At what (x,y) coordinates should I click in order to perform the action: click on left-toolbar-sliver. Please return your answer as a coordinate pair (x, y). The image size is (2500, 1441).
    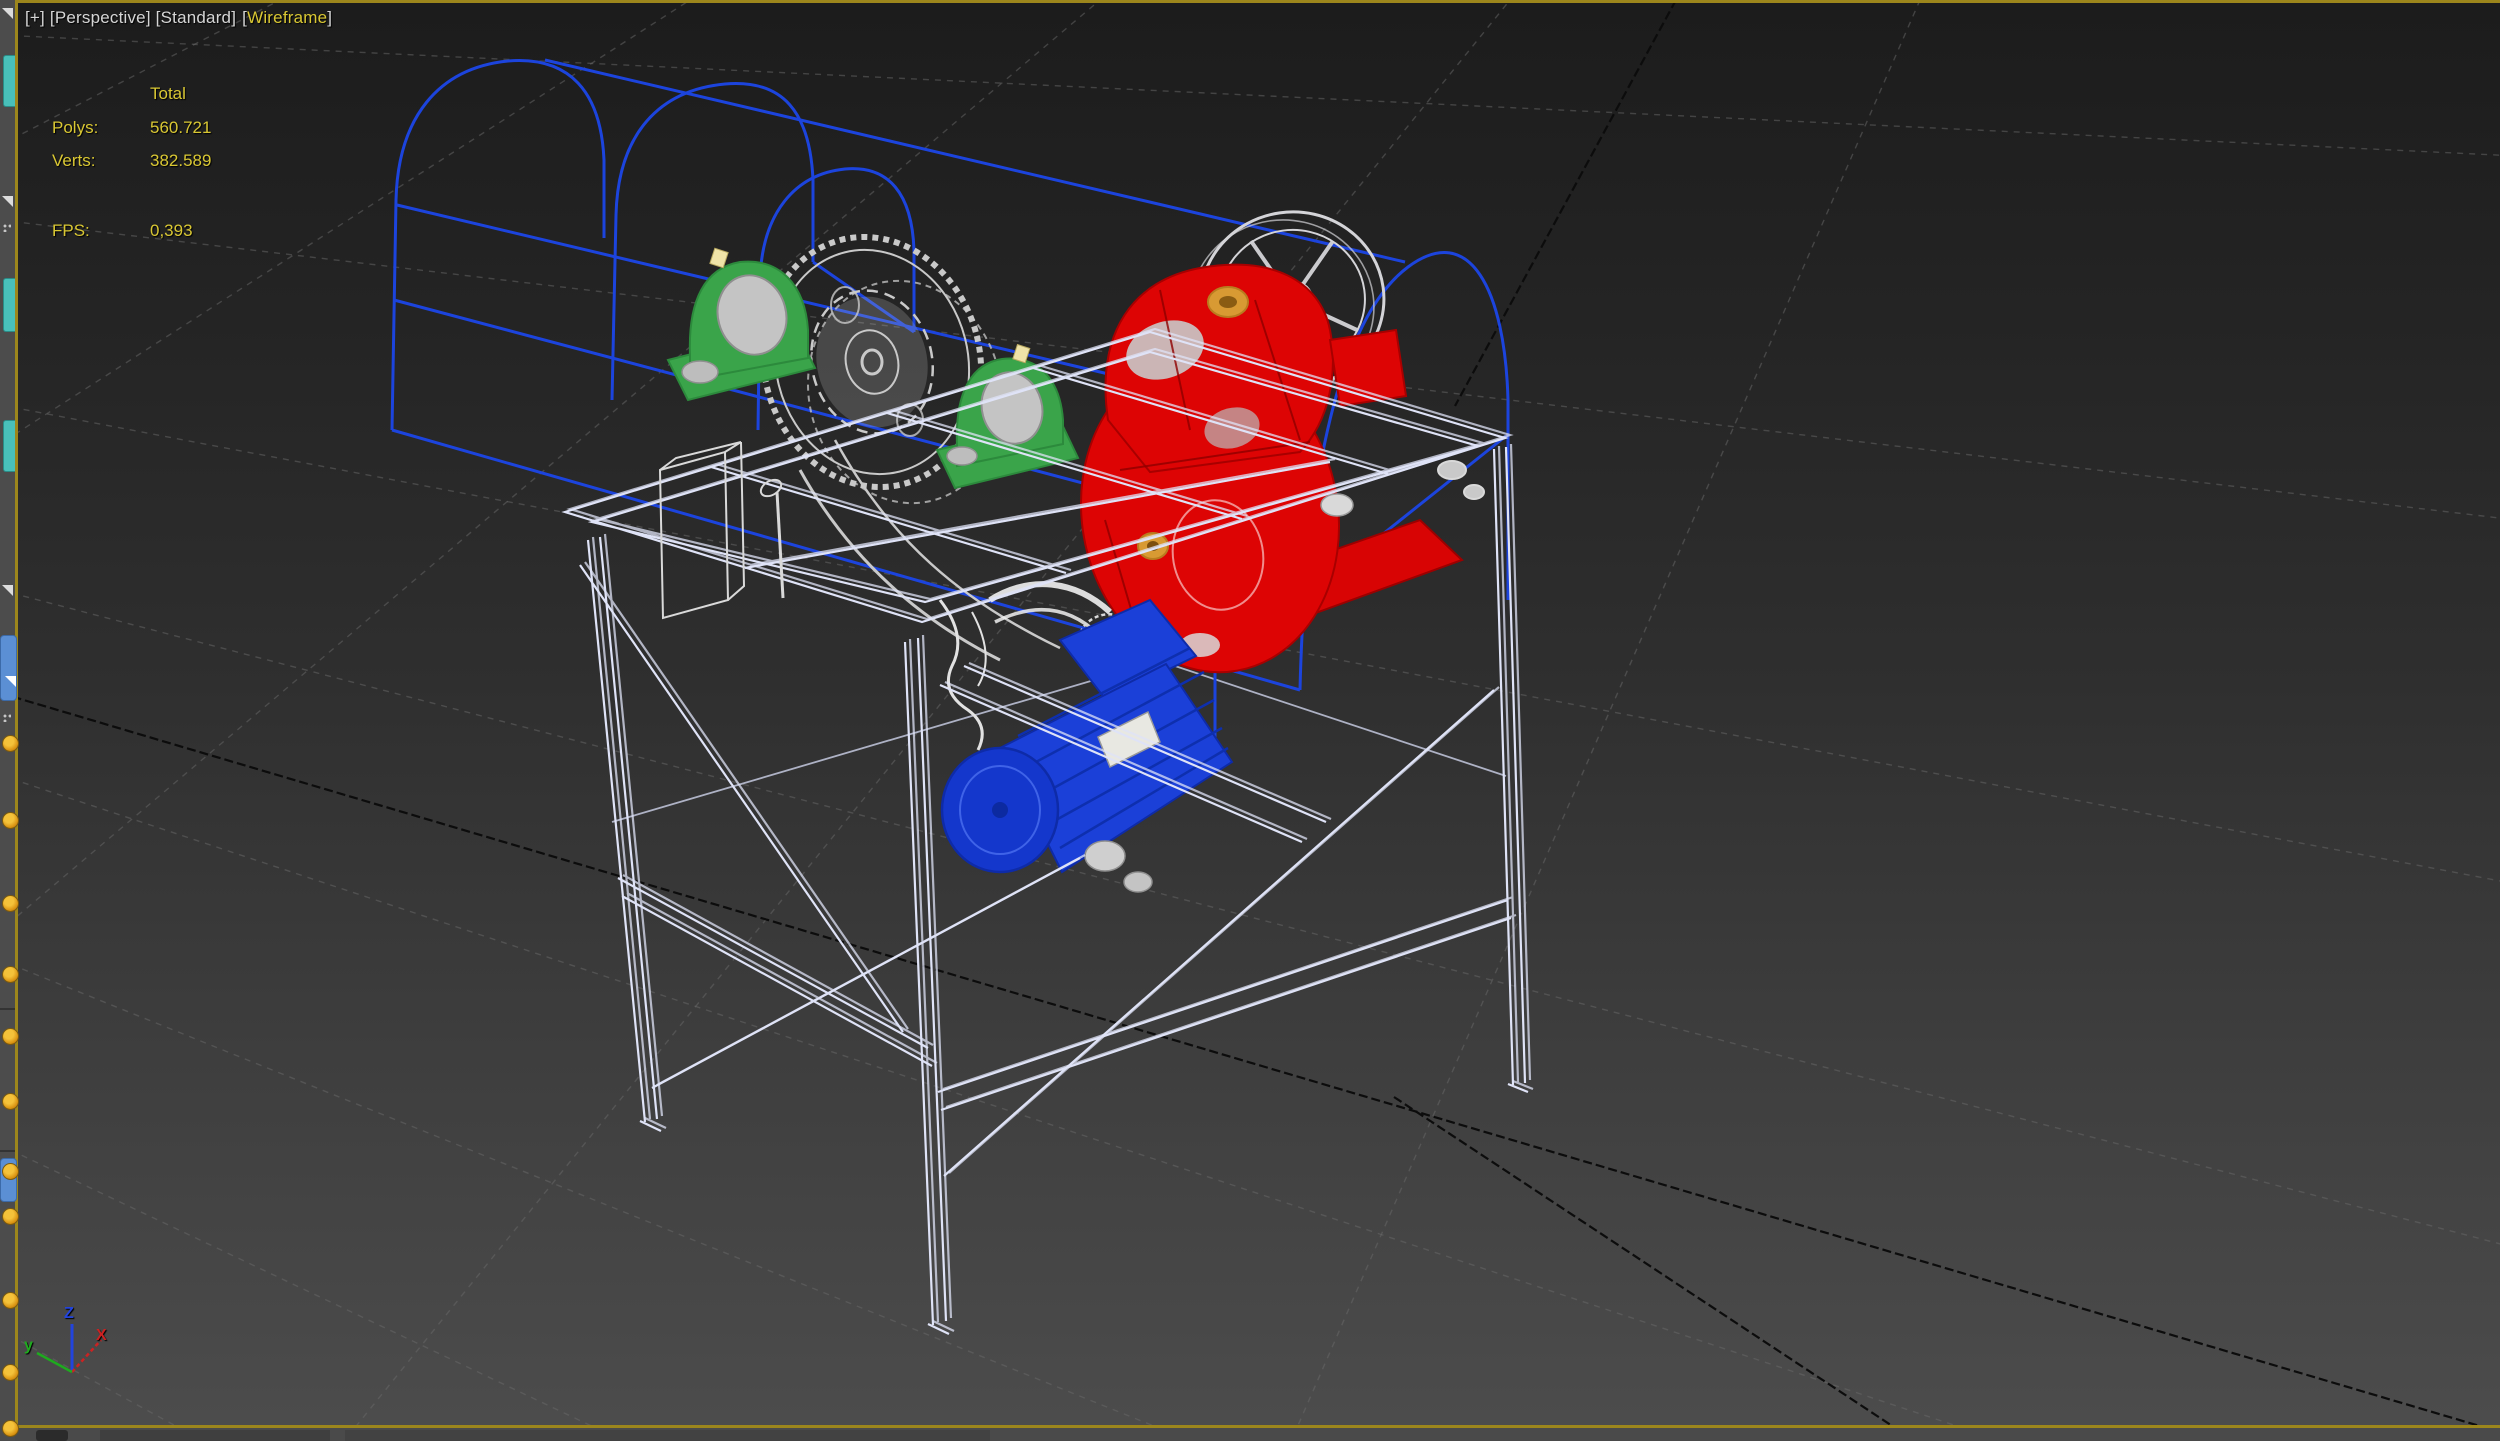
    Looking at the image, I should click on (9, 720).